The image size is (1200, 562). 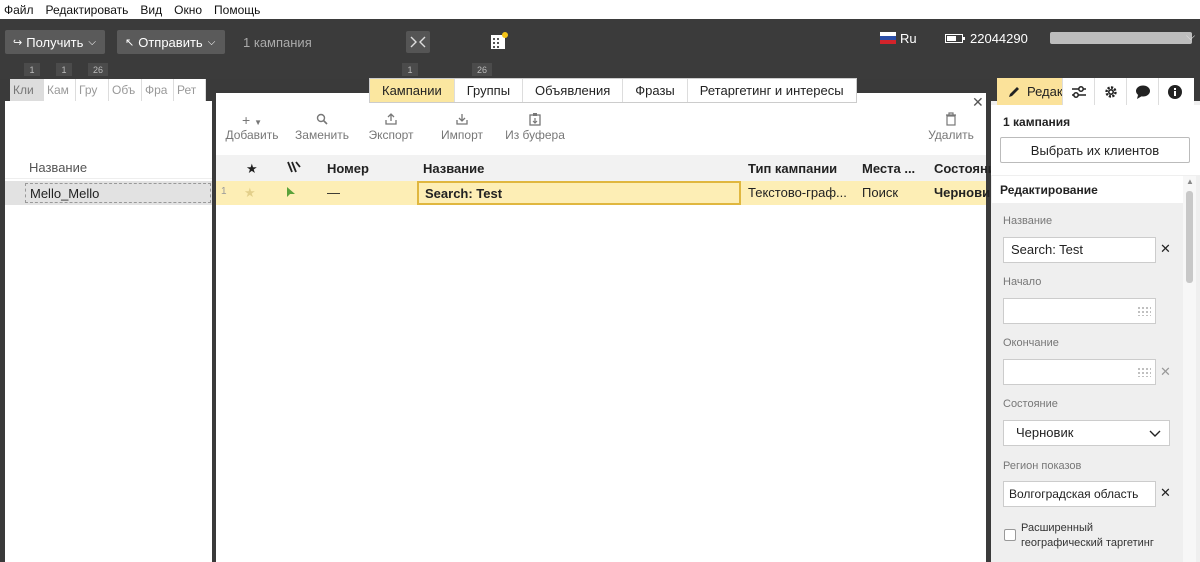 I want to click on notes-icon, so click(x=498, y=41).